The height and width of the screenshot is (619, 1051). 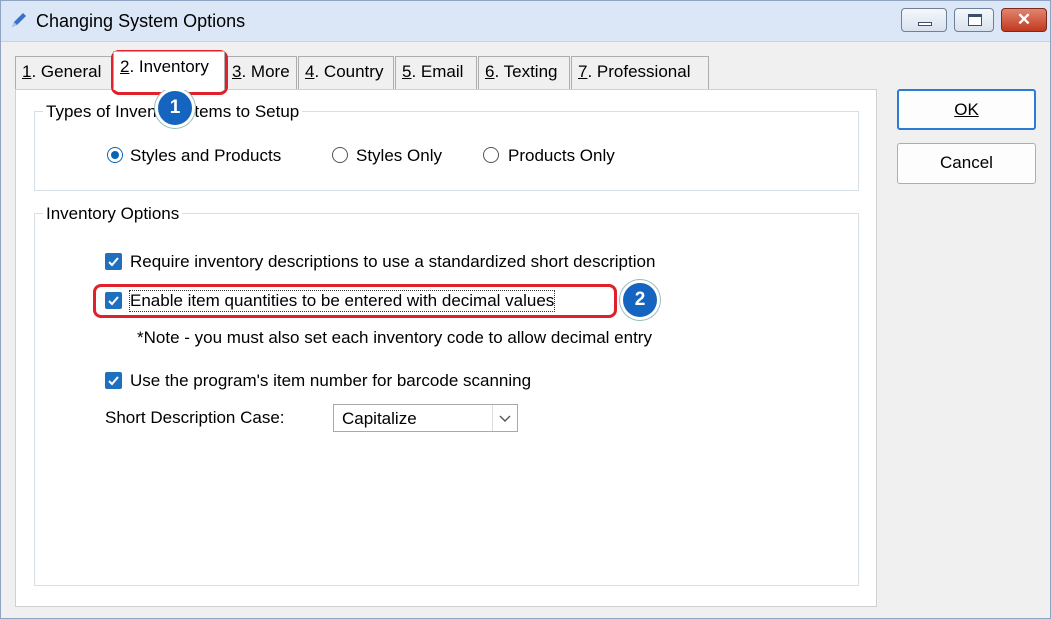 I want to click on maximize-button, so click(x=974, y=20).